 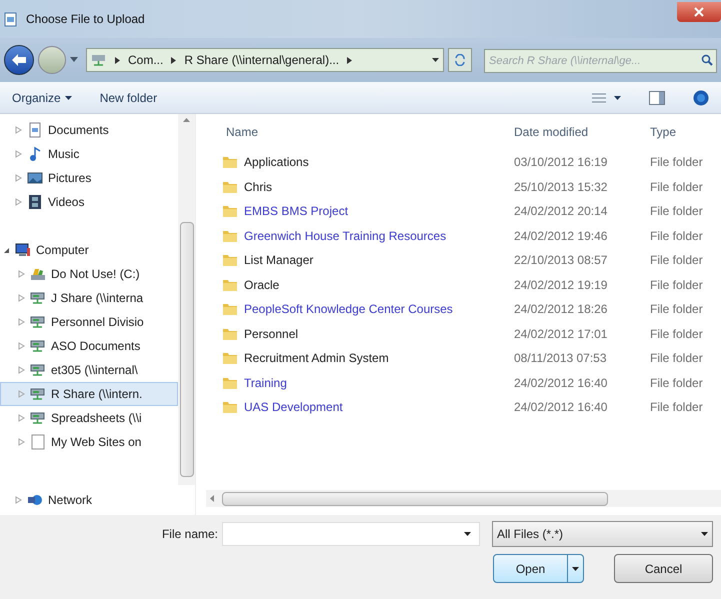 I want to click on file-type-dropdown: All Files (*.*), so click(x=602, y=534).